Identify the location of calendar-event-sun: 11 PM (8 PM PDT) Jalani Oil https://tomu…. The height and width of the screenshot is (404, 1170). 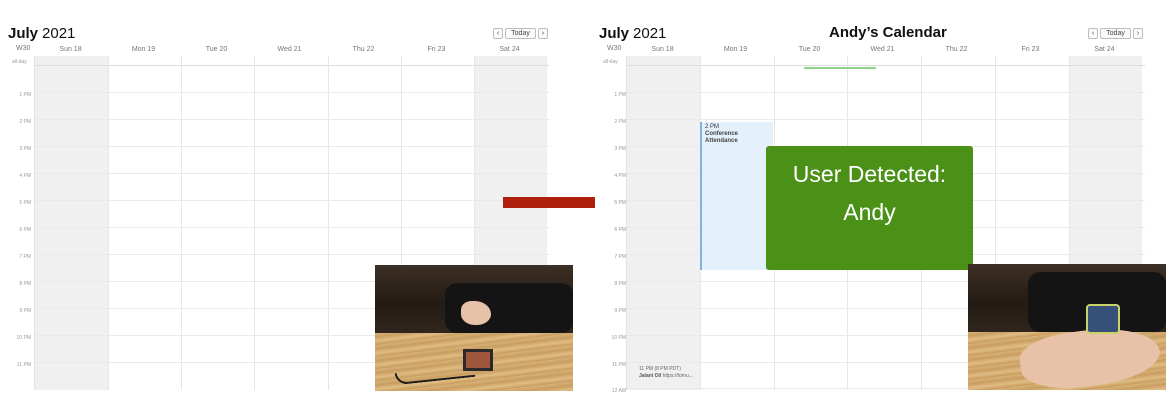
(669, 373).